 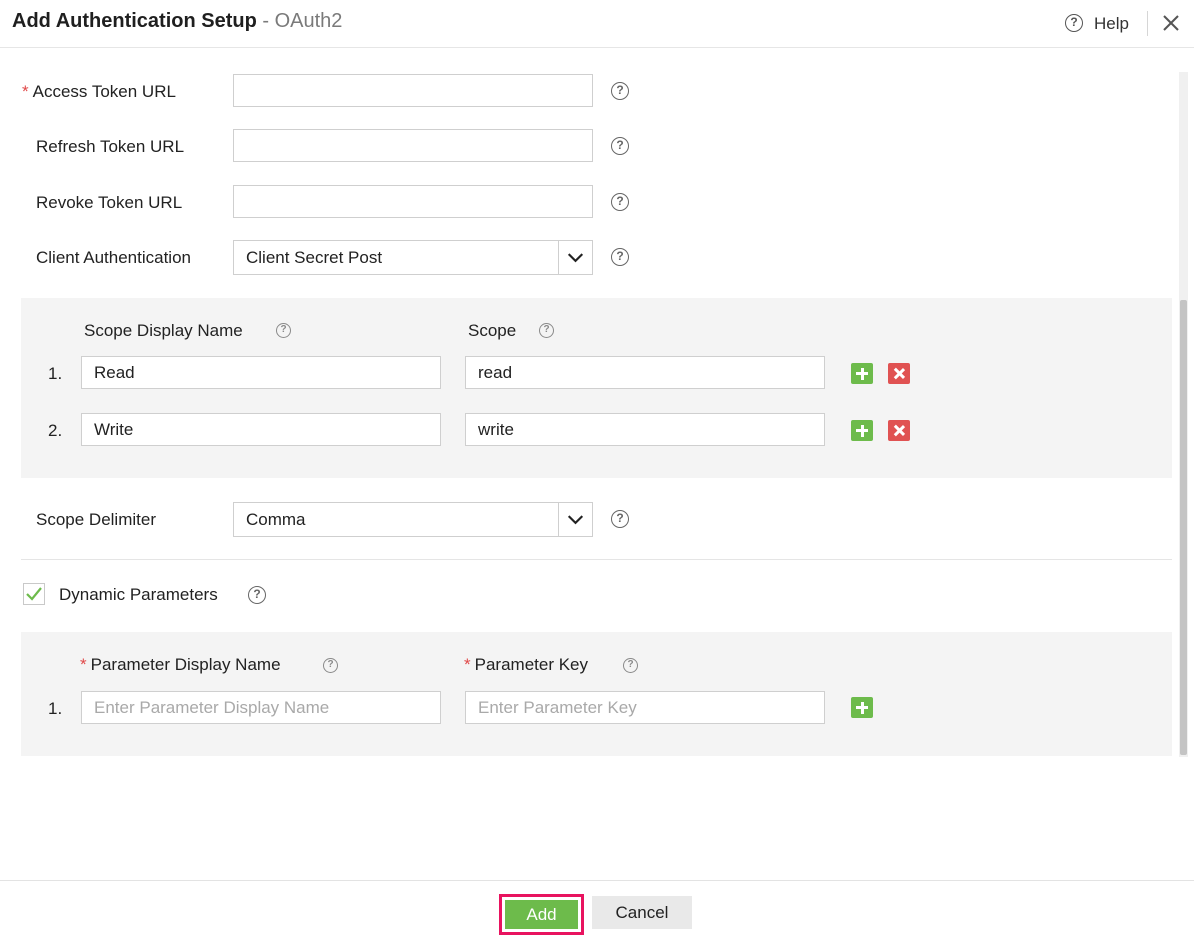 I want to click on close-icon, so click(x=1171, y=23).